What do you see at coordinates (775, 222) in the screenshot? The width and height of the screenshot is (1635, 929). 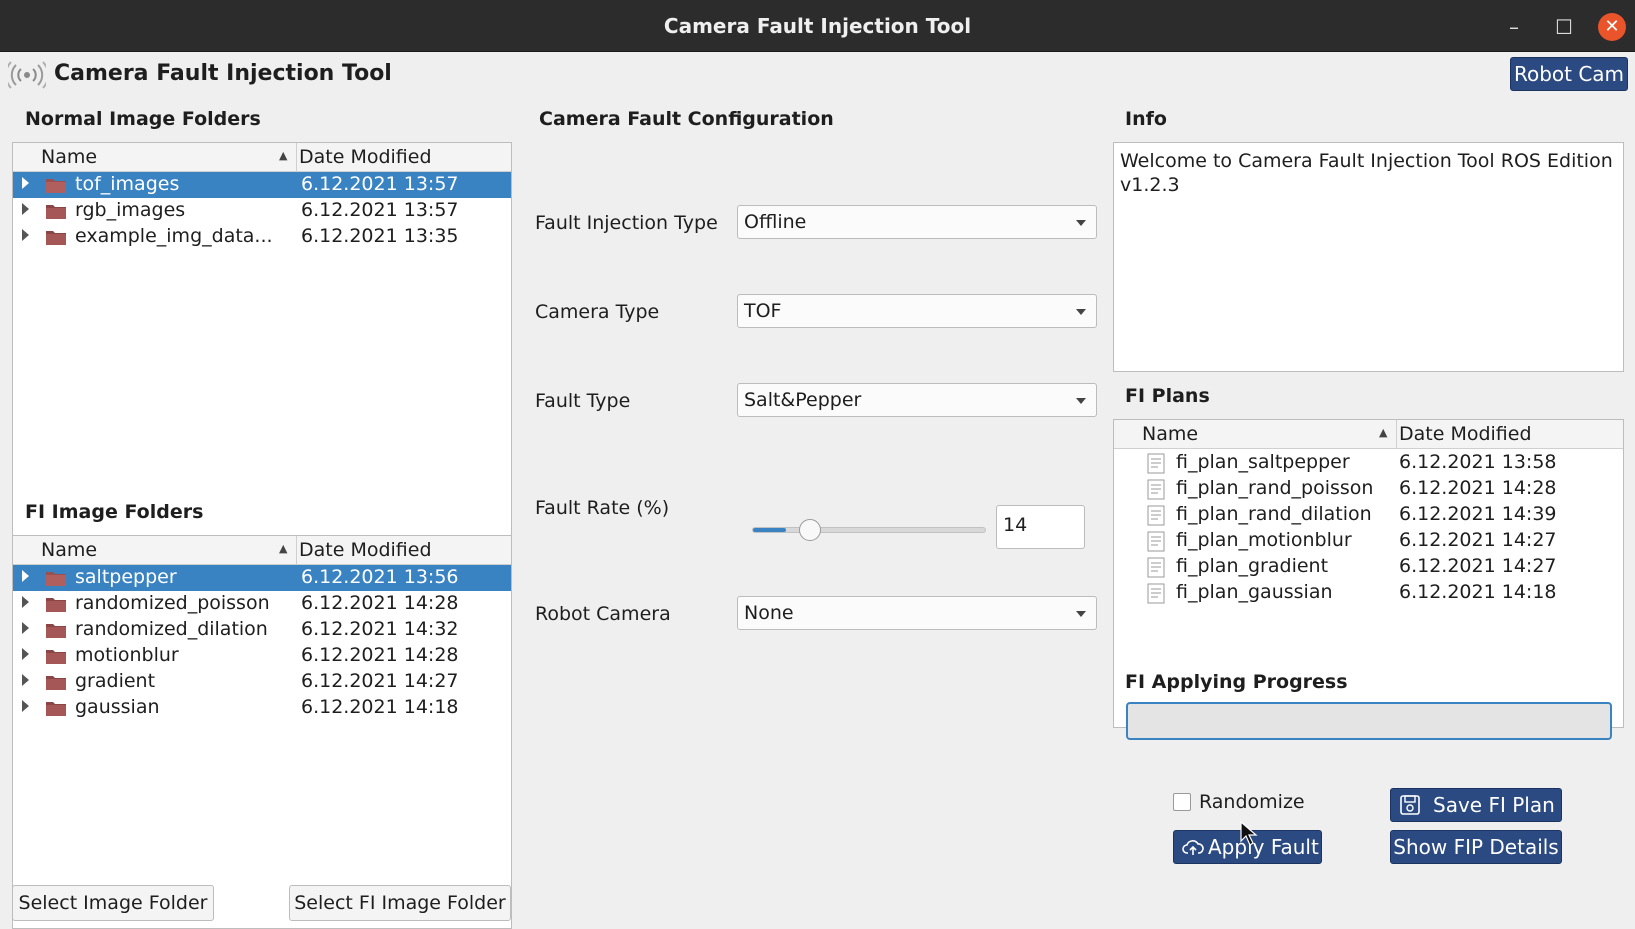 I see `selected-value: Offline` at bounding box center [775, 222].